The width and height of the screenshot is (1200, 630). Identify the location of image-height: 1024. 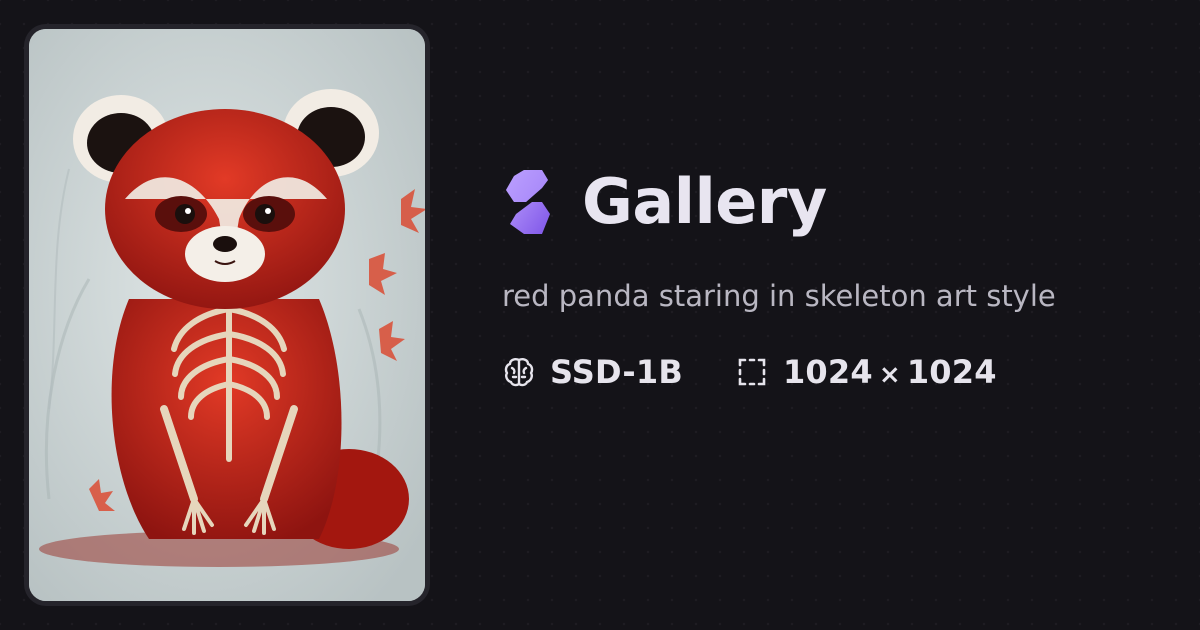
(951, 372).